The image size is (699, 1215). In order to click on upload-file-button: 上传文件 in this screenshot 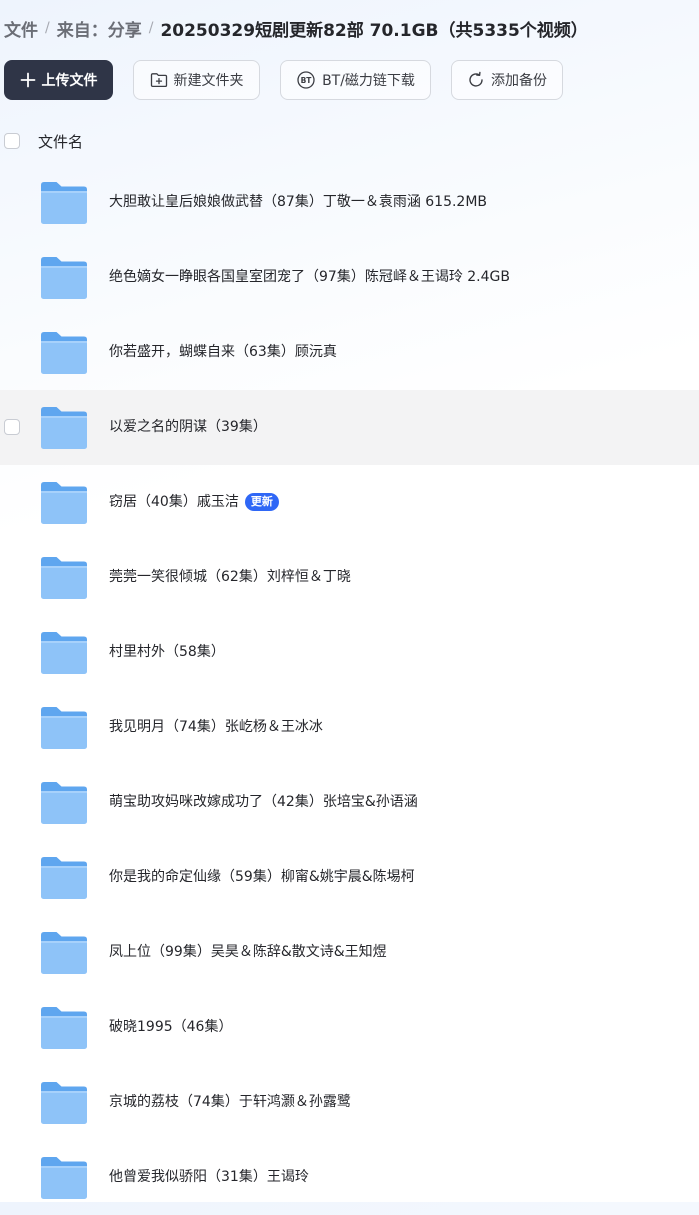, I will do `click(58, 80)`.